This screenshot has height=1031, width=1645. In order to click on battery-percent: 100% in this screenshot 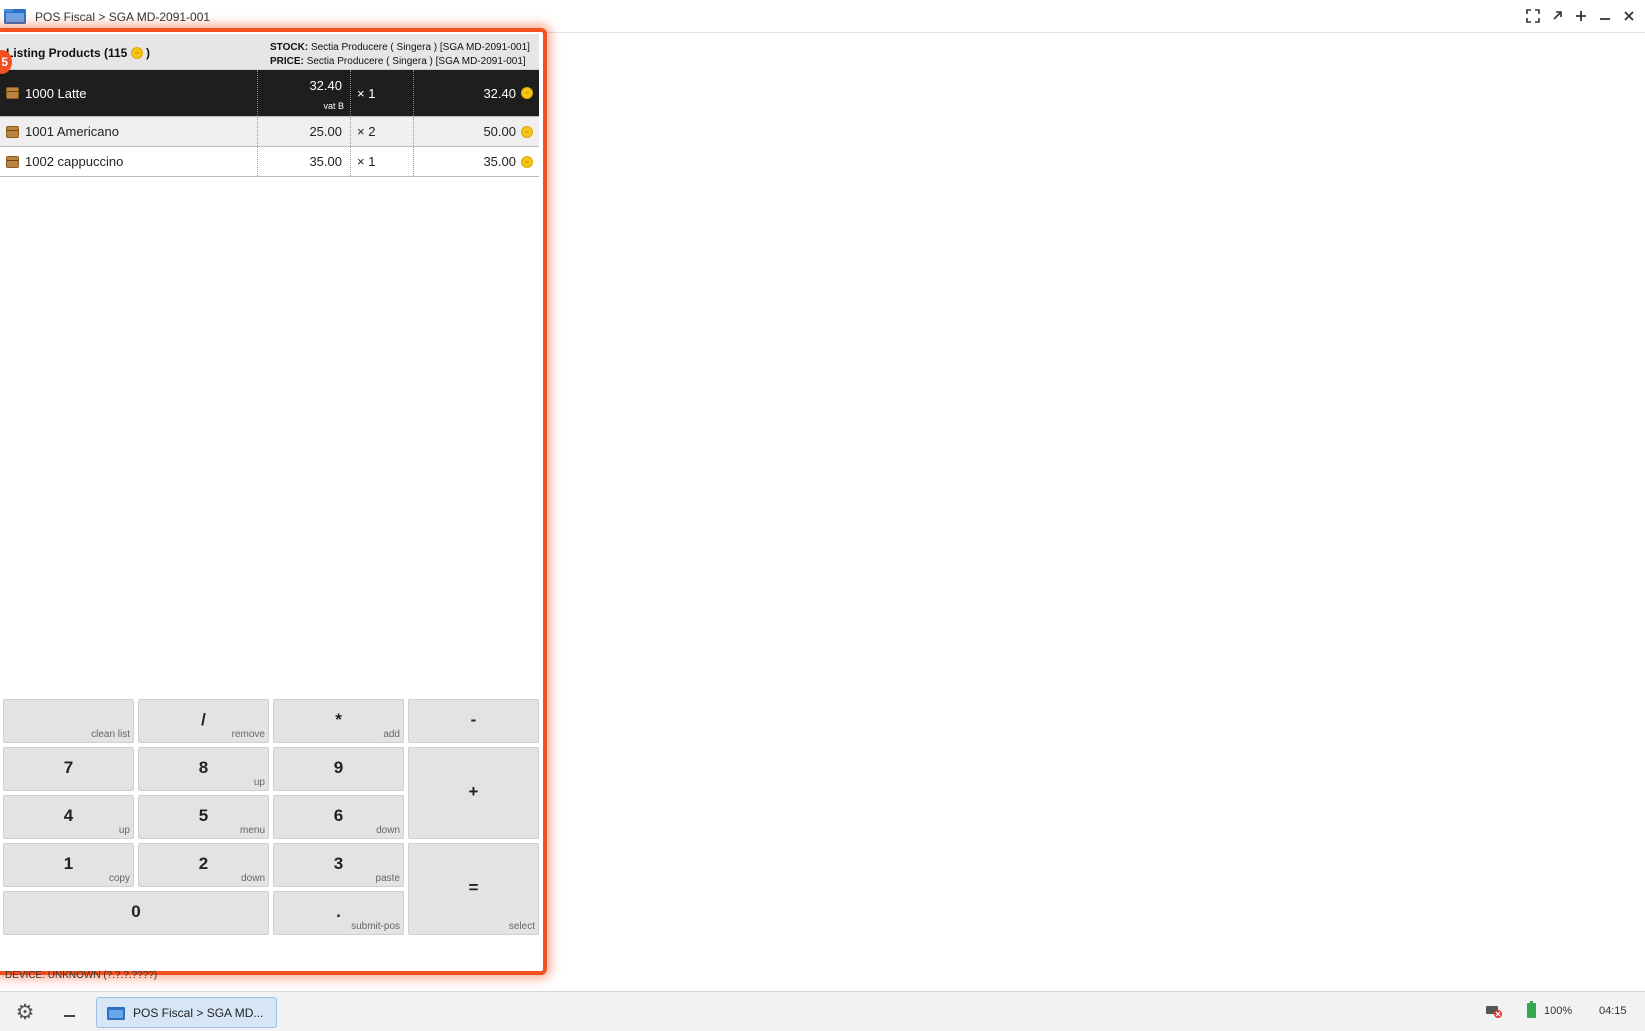, I will do `click(1558, 1011)`.